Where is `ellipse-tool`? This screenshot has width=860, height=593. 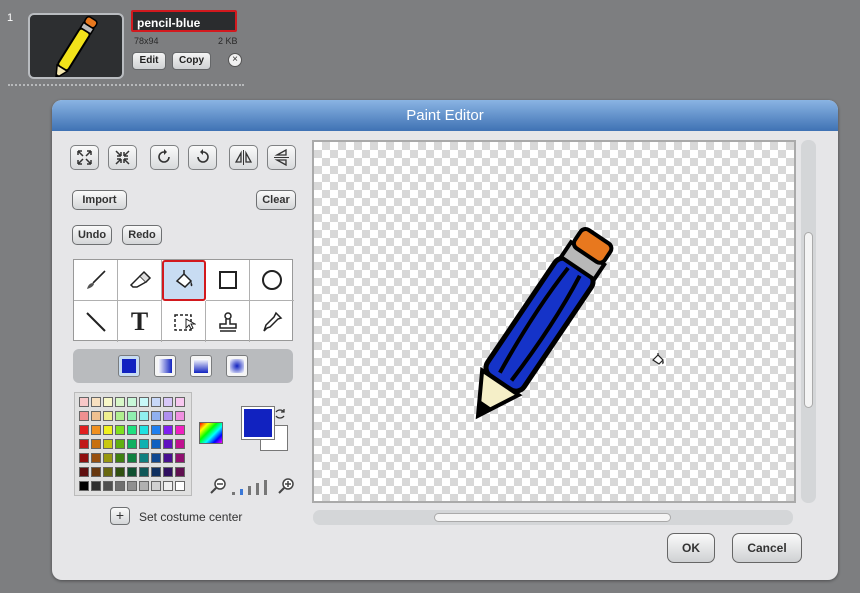
ellipse-tool is located at coordinates (272, 280).